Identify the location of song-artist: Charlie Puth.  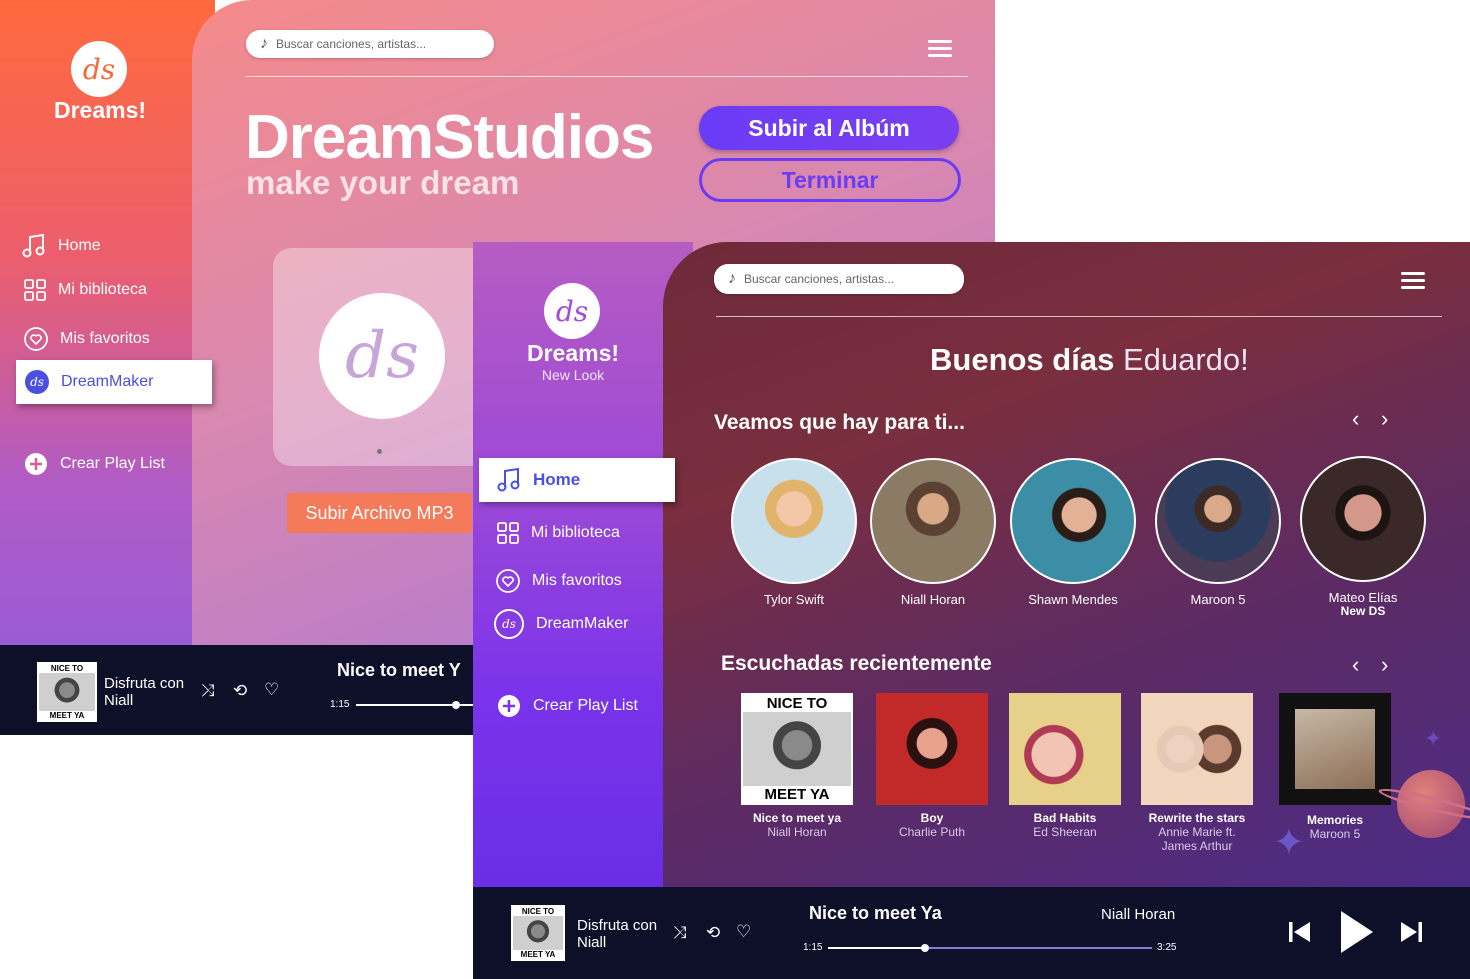
(932, 832).